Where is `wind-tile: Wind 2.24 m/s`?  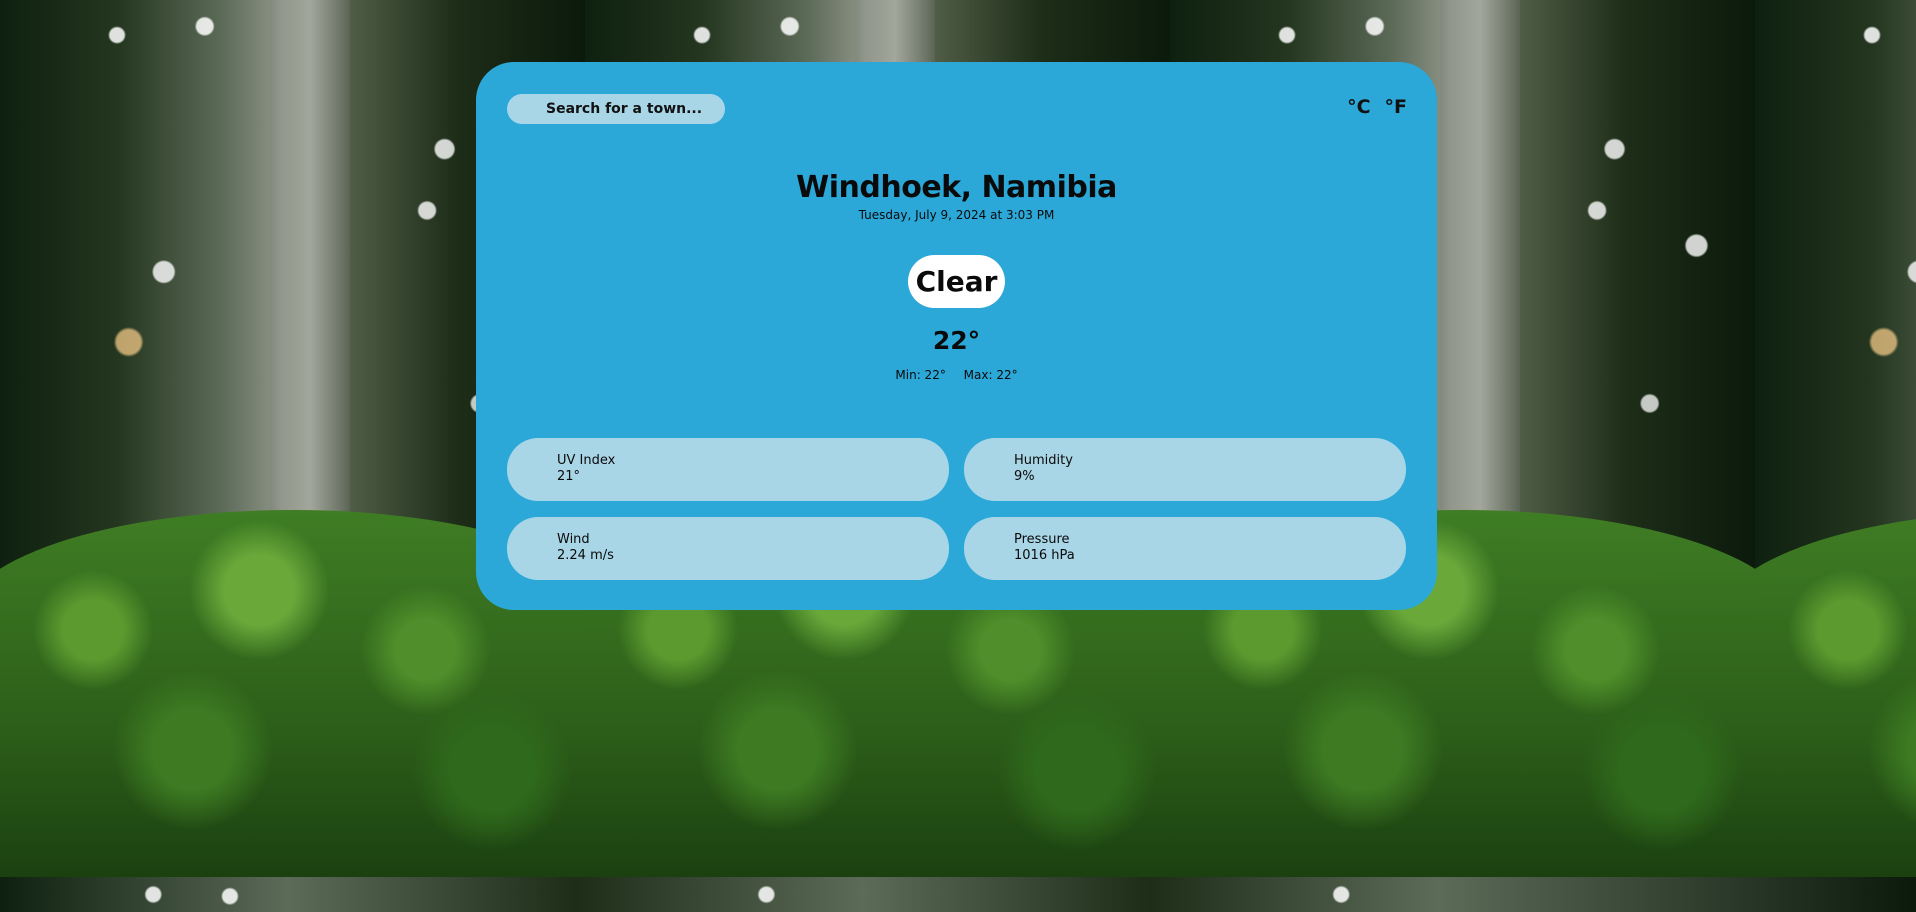
wind-tile: Wind 2.24 m/s is located at coordinates (728, 548).